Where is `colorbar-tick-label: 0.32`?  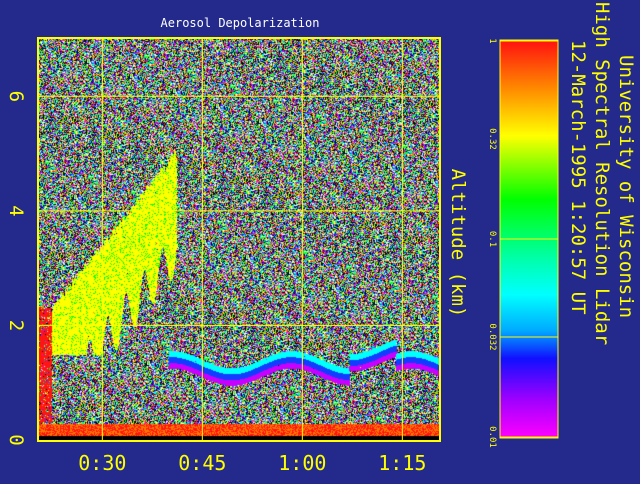 colorbar-tick-label: 0.32 is located at coordinates (492, 139).